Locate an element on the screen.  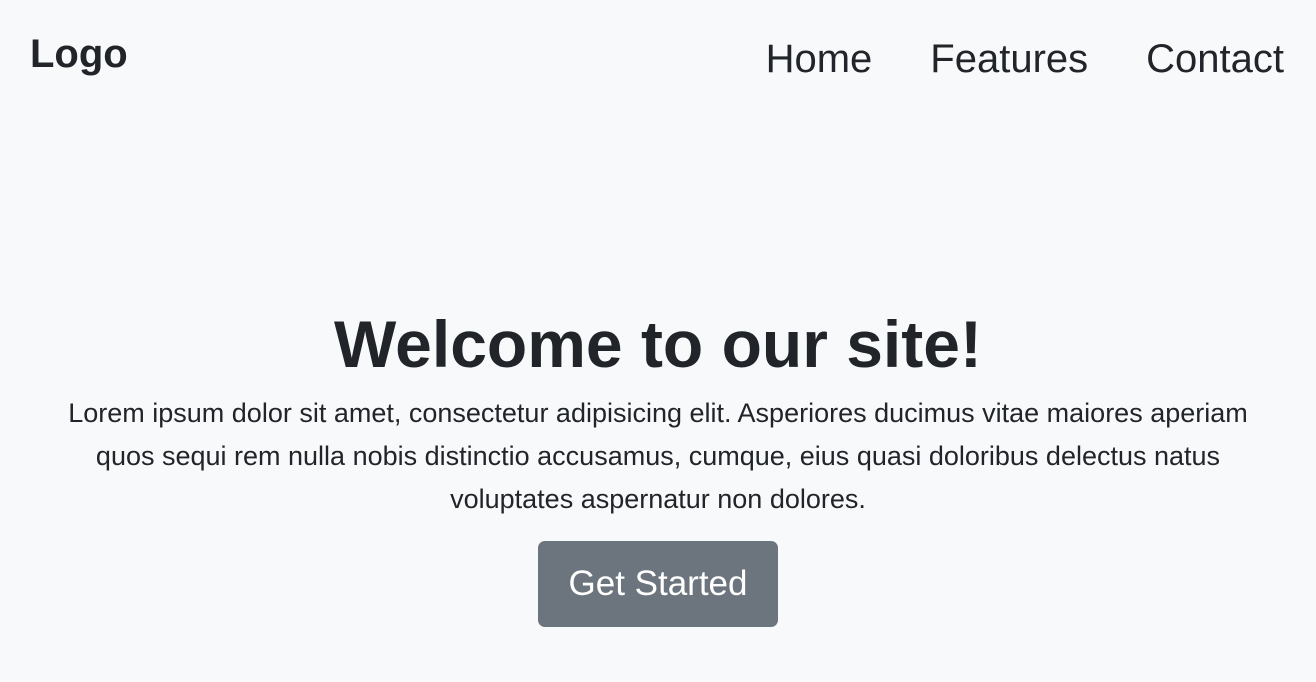
nav-link-contact: Contact is located at coordinates (1215, 59).